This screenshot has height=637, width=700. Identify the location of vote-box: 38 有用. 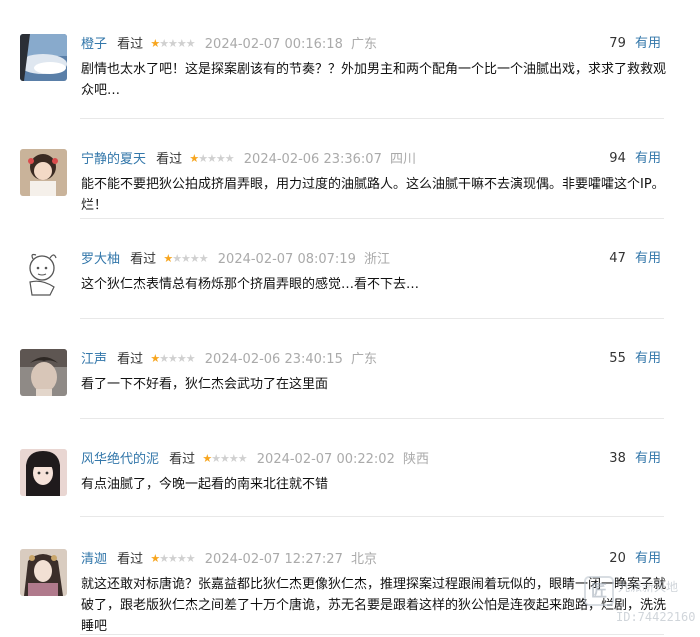
(635, 459).